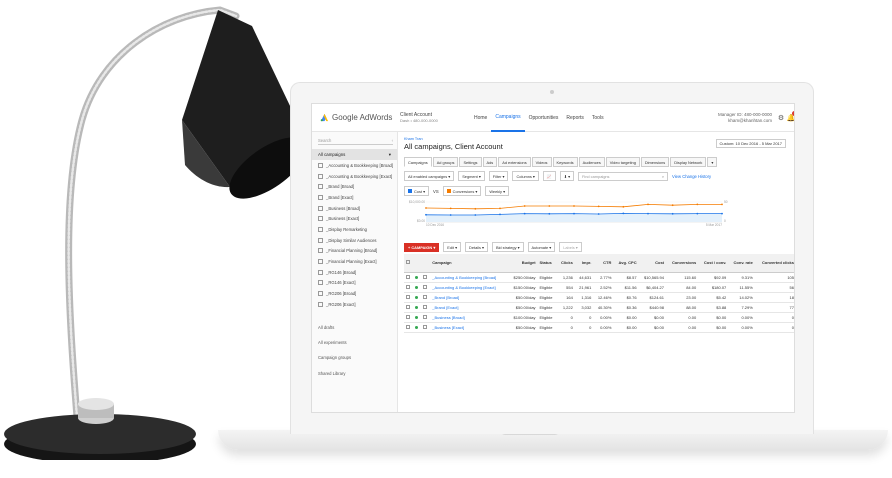  What do you see at coordinates (544, 118) in the screenshot?
I see `nav-tab-opportunities: Opportunities` at bounding box center [544, 118].